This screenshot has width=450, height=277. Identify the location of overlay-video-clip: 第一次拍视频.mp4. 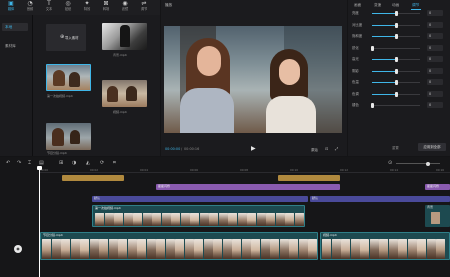
(198, 216).